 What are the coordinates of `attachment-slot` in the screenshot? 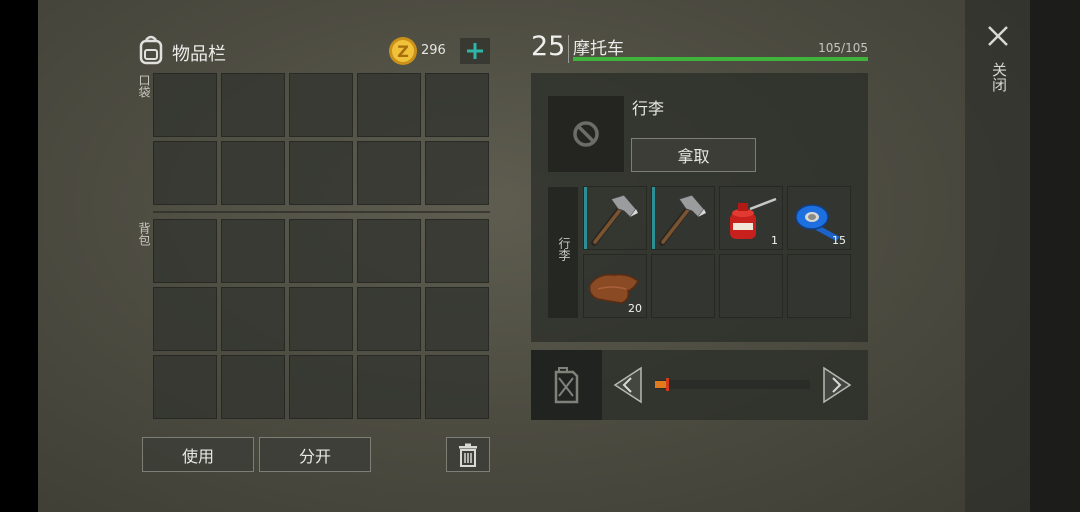 It's located at (586, 134).